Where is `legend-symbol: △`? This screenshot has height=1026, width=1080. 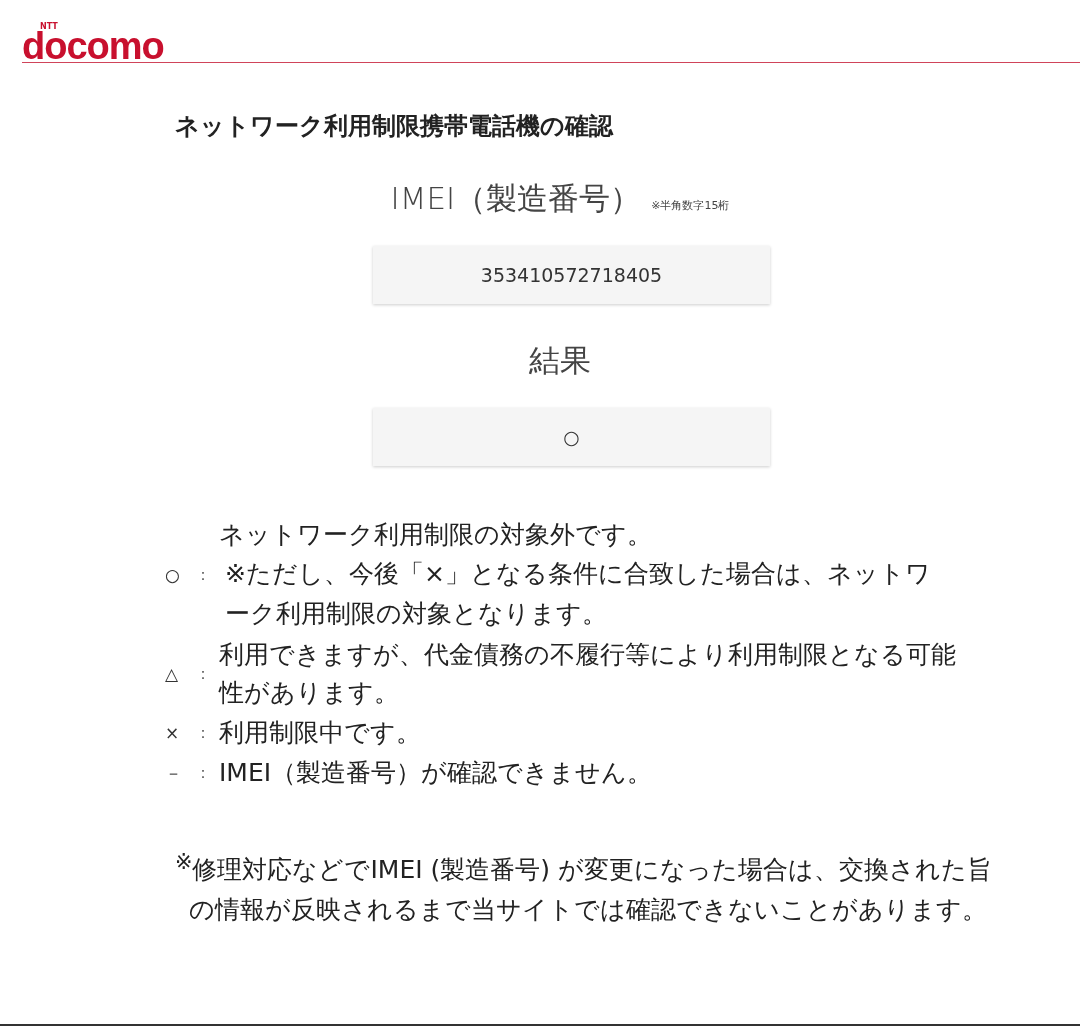 legend-symbol: △ is located at coordinates (172, 674).